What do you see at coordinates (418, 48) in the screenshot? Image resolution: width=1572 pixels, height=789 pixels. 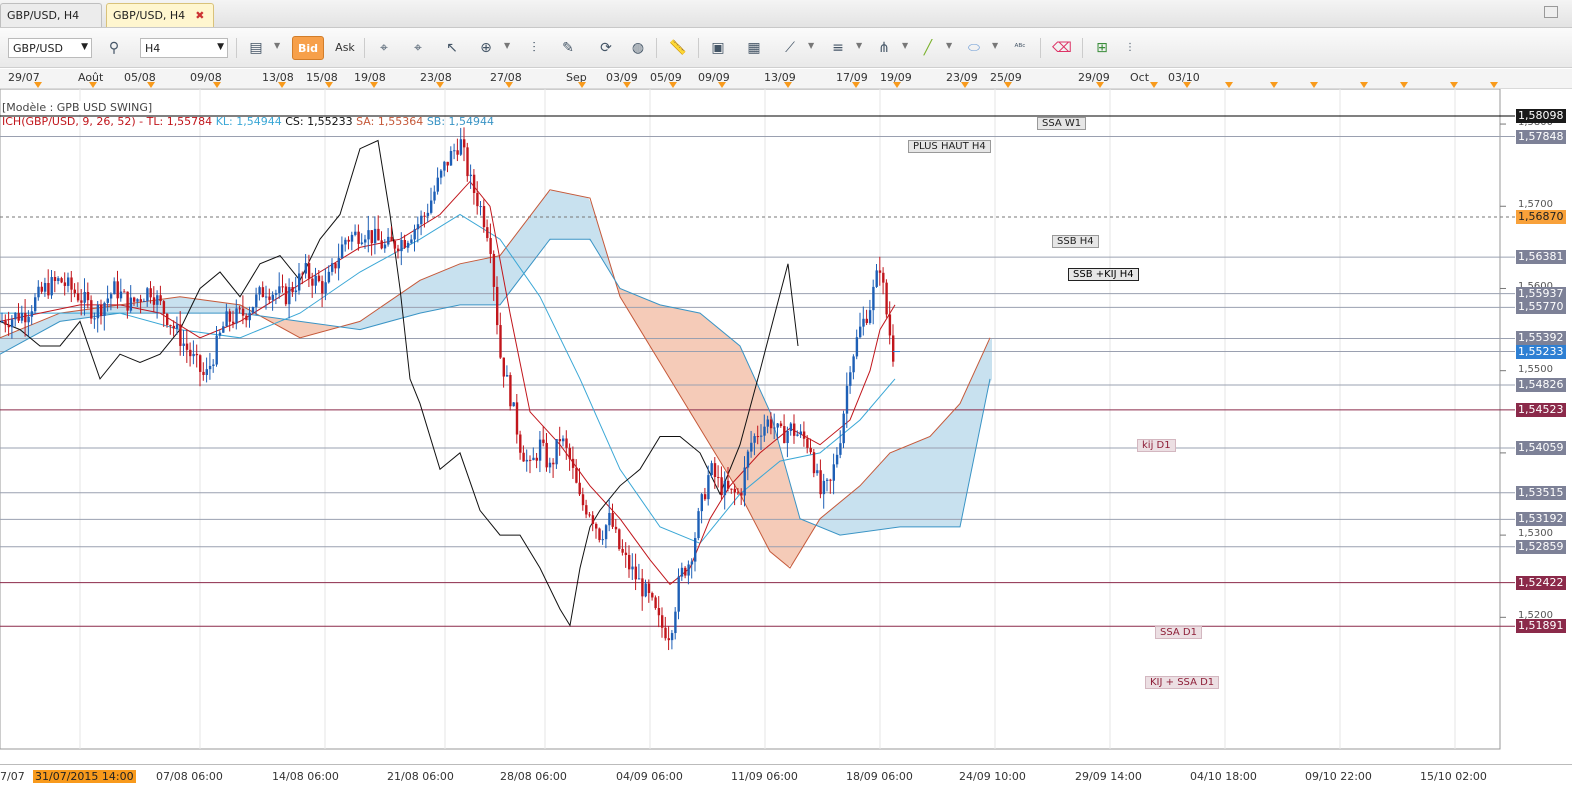 I see `crosshair-2-icon: ⌖` at bounding box center [418, 48].